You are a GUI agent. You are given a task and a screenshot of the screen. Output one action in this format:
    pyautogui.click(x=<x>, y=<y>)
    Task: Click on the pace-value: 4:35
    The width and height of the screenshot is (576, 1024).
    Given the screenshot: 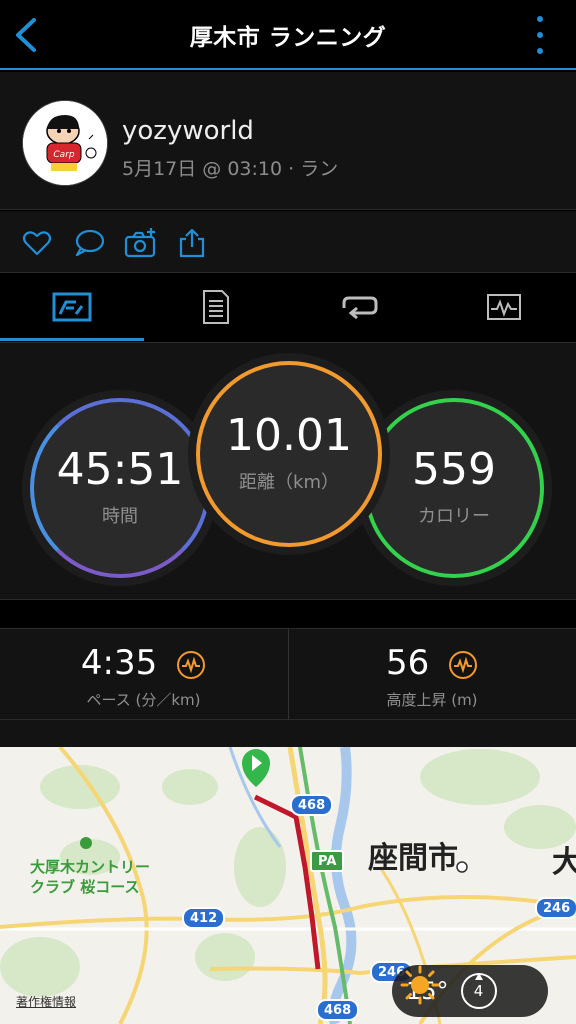 What is the action you would take?
    pyautogui.click(x=119, y=663)
    